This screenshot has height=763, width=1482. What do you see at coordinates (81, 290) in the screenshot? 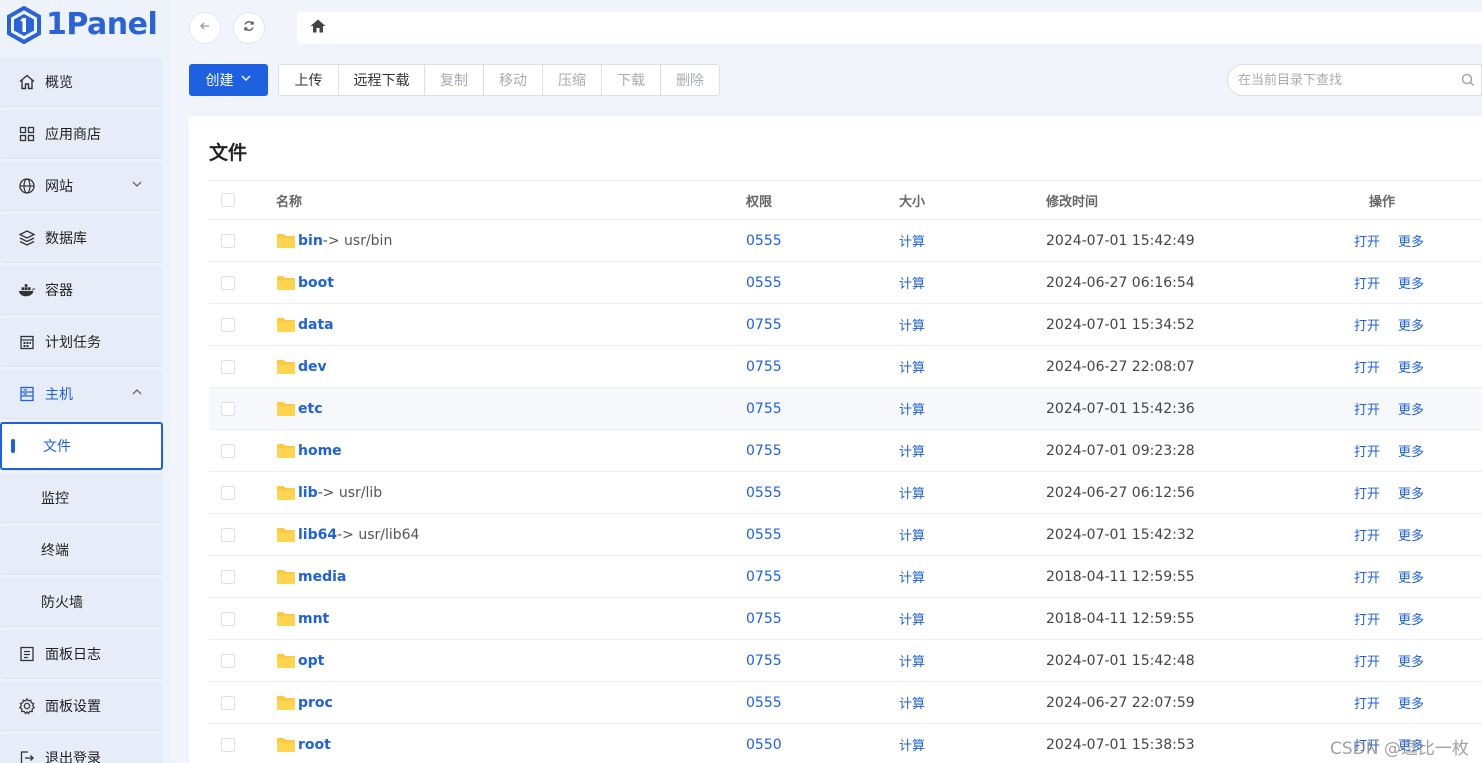
I see `sidebar-item-container: 容器` at bounding box center [81, 290].